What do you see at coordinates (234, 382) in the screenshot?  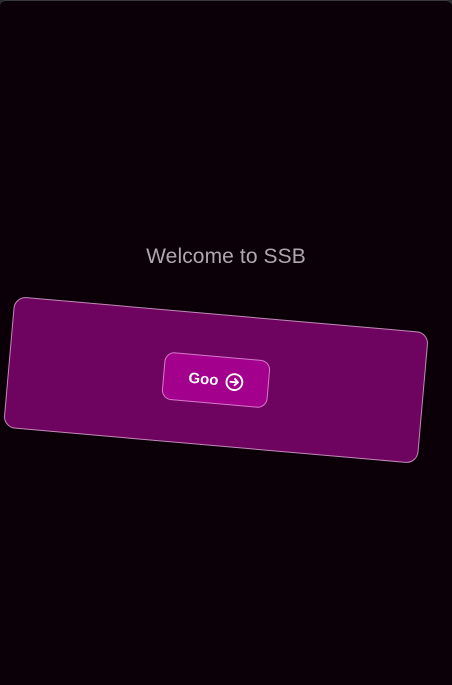 I see `arrow-right-circle-icon` at bounding box center [234, 382].